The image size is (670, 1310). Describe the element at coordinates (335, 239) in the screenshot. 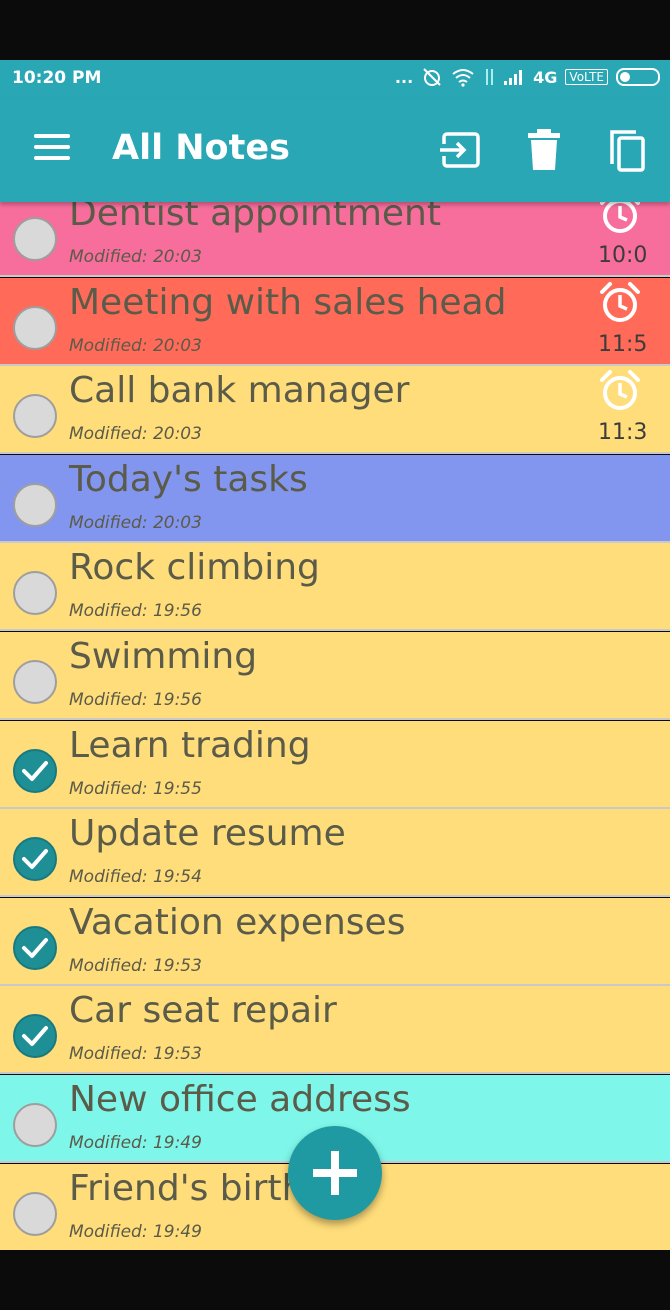

I see `note-row: Dentist appointment Modified: 20:03 10:0` at that location.